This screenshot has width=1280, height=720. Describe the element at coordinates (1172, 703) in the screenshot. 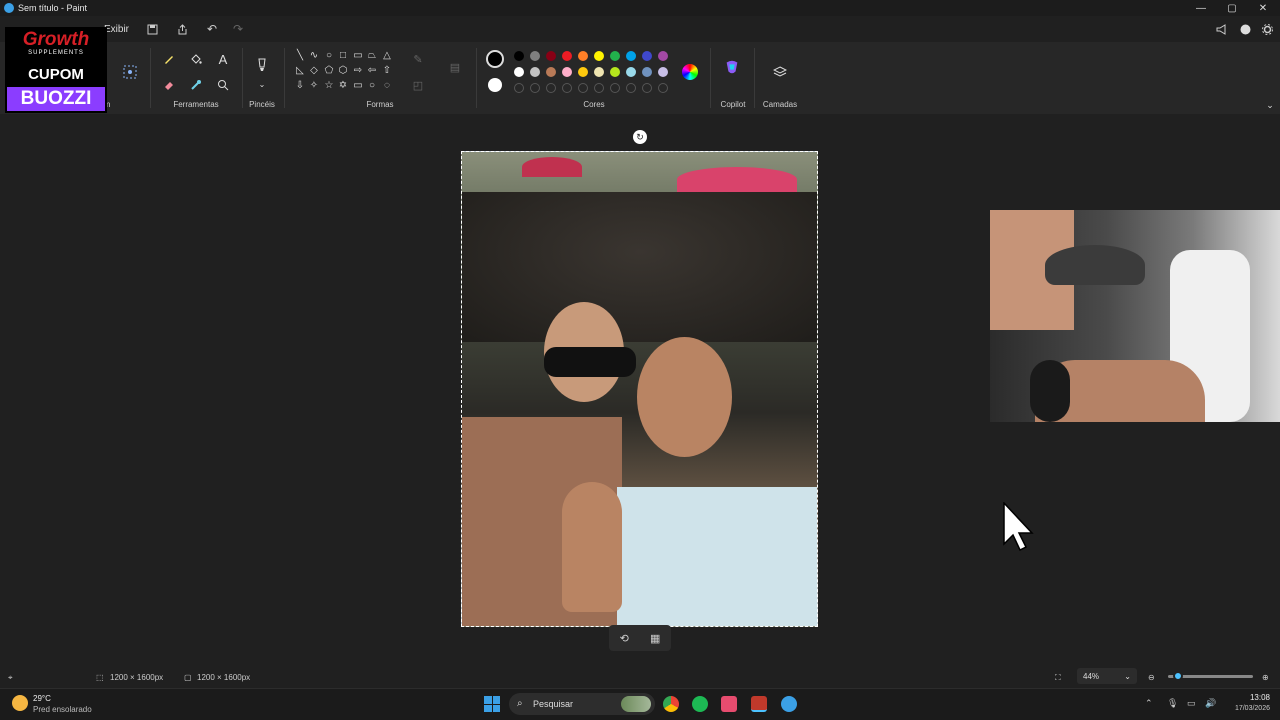

I see `microphone-icon: 🎙` at that location.